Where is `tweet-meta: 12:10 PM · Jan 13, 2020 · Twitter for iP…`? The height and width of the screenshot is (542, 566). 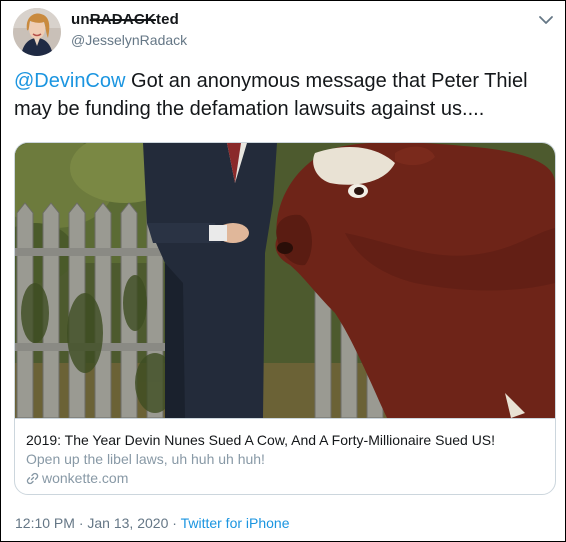
tweet-meta: 12:10 PM · Jan 13, 2020 · Twitter for iP… is located at coordinates (152, 523).